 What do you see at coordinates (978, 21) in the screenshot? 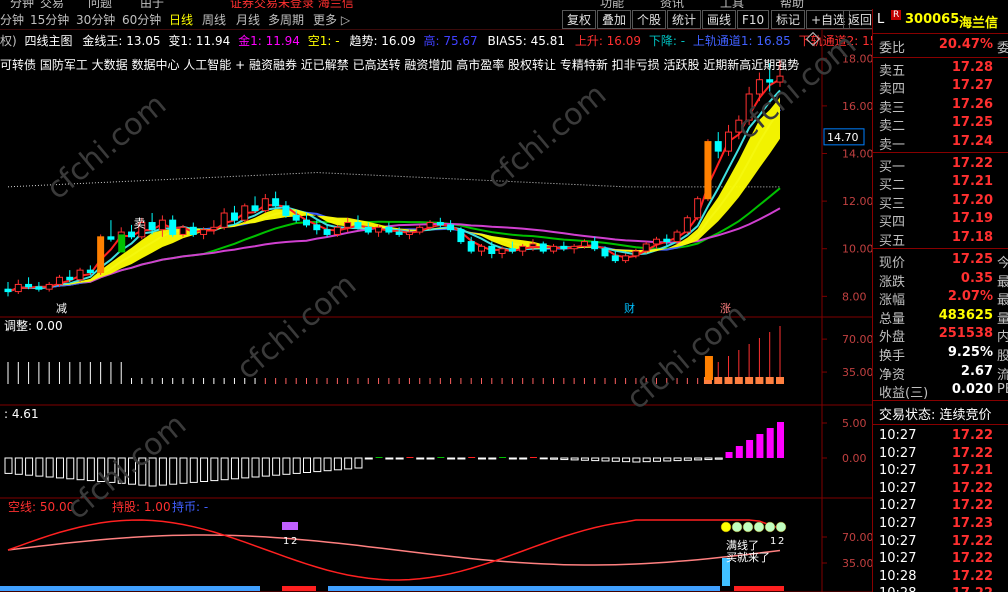
I see `stock-name: 海兰信` at bounding box center [978, 21].